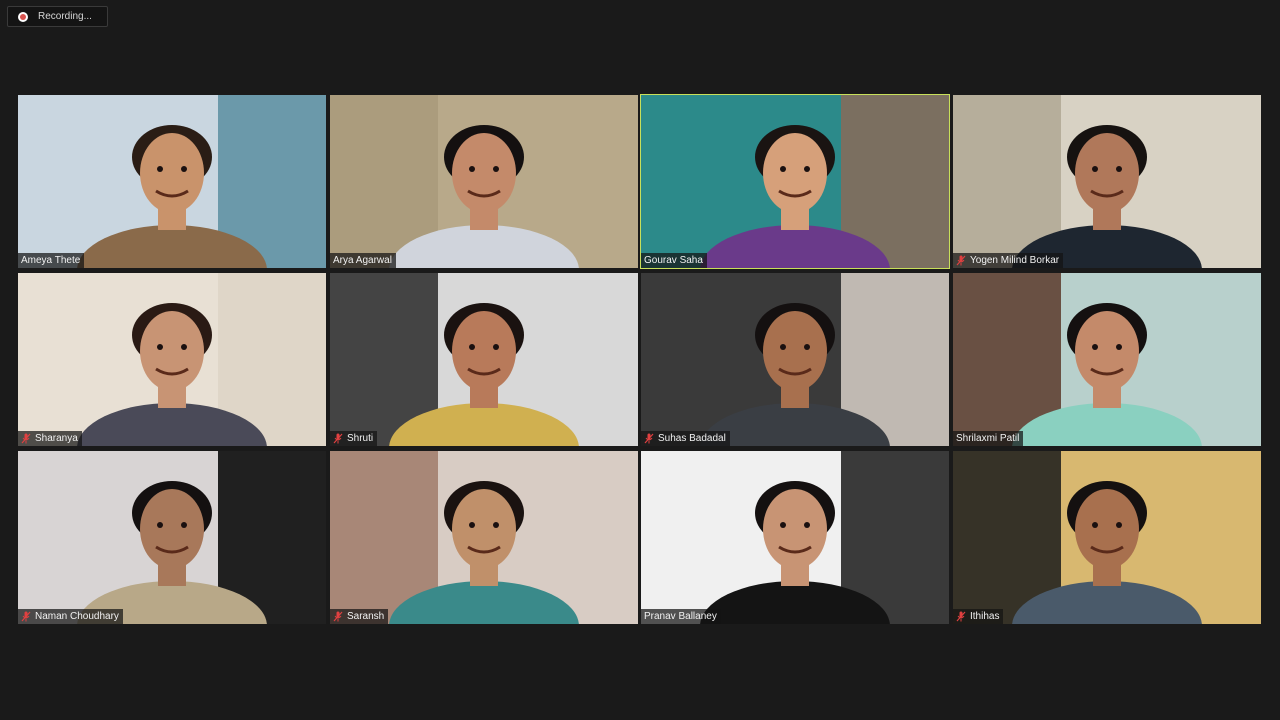 This screenshot has height=720, width=1280. I want to click on participant-nameplate: Ithihas, so click(978, 616).